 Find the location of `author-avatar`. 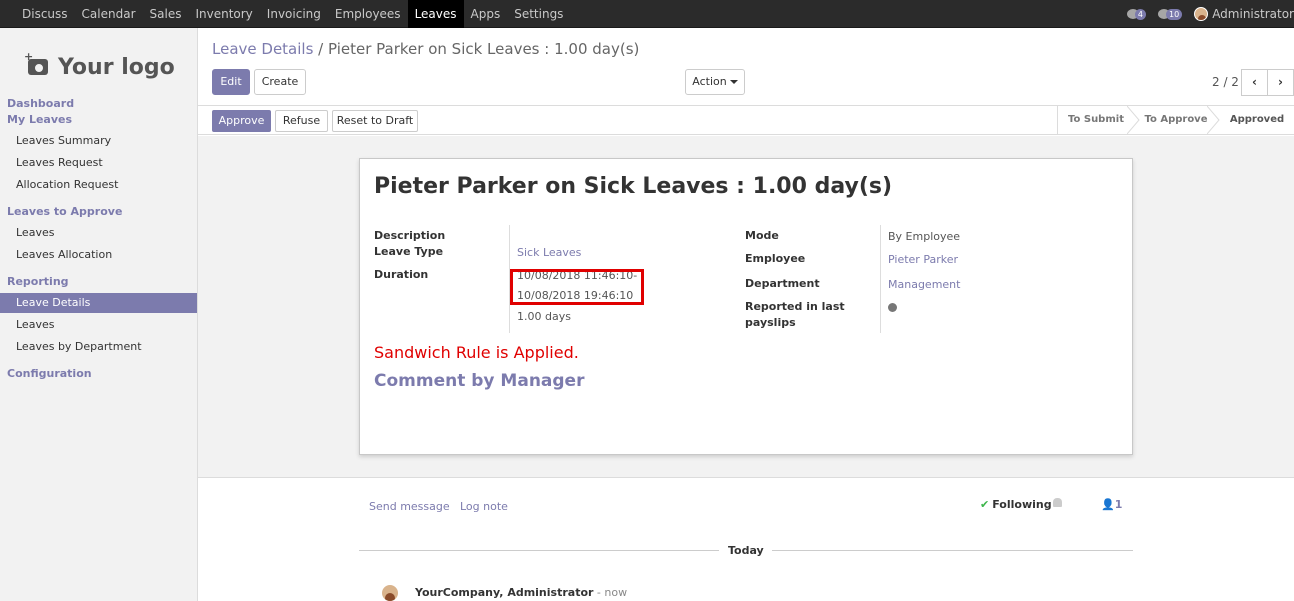

author-avatar is located at coordinates (390, 593).